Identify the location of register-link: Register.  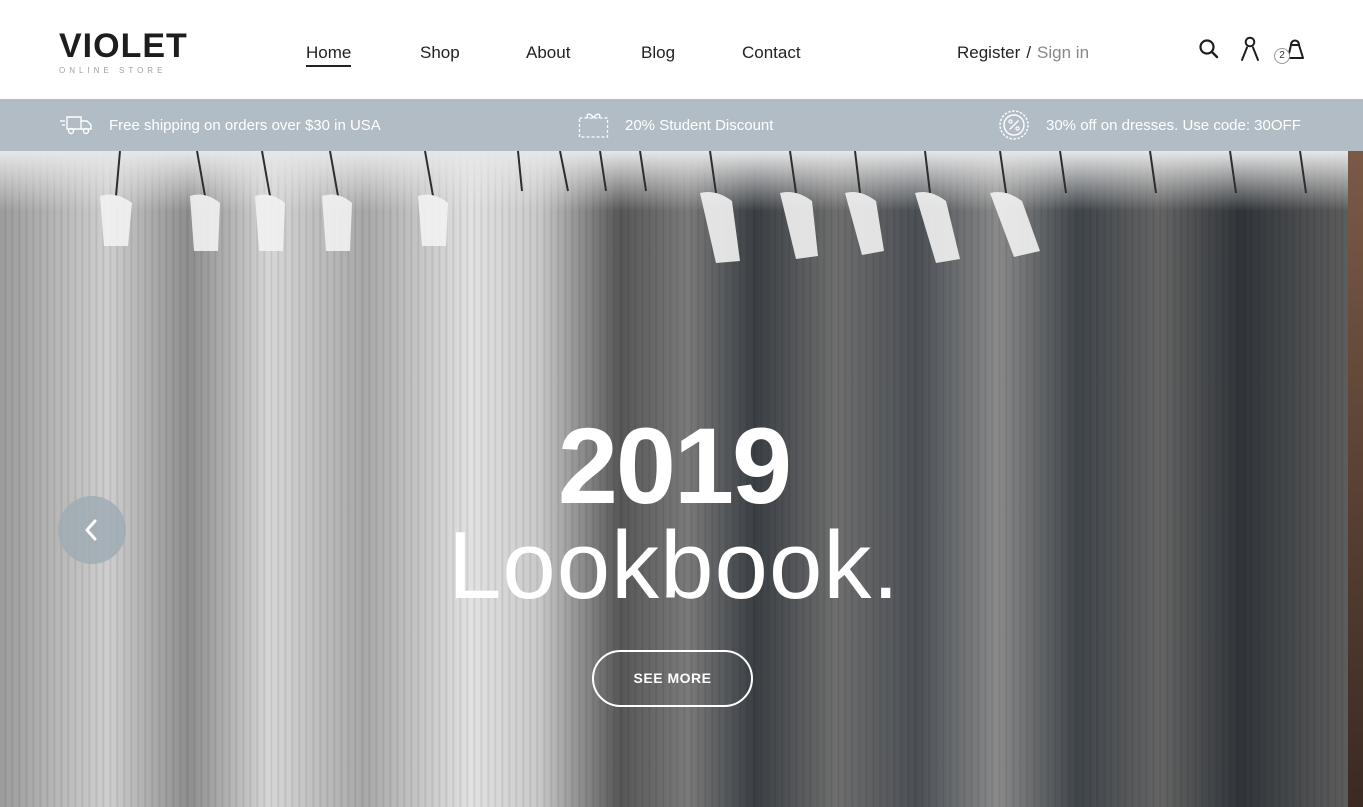
(988, 52).